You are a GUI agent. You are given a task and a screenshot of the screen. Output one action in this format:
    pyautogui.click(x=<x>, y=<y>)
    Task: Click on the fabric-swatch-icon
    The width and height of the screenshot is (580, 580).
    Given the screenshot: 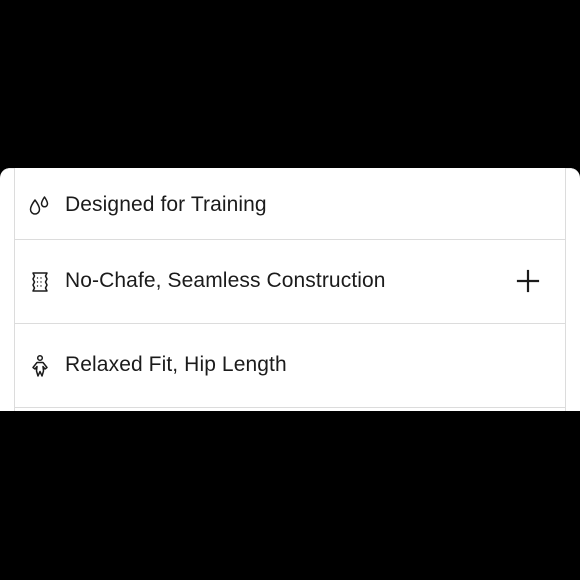 What is the action you would take?
    pyautogui.click(x=40, y=282)
    